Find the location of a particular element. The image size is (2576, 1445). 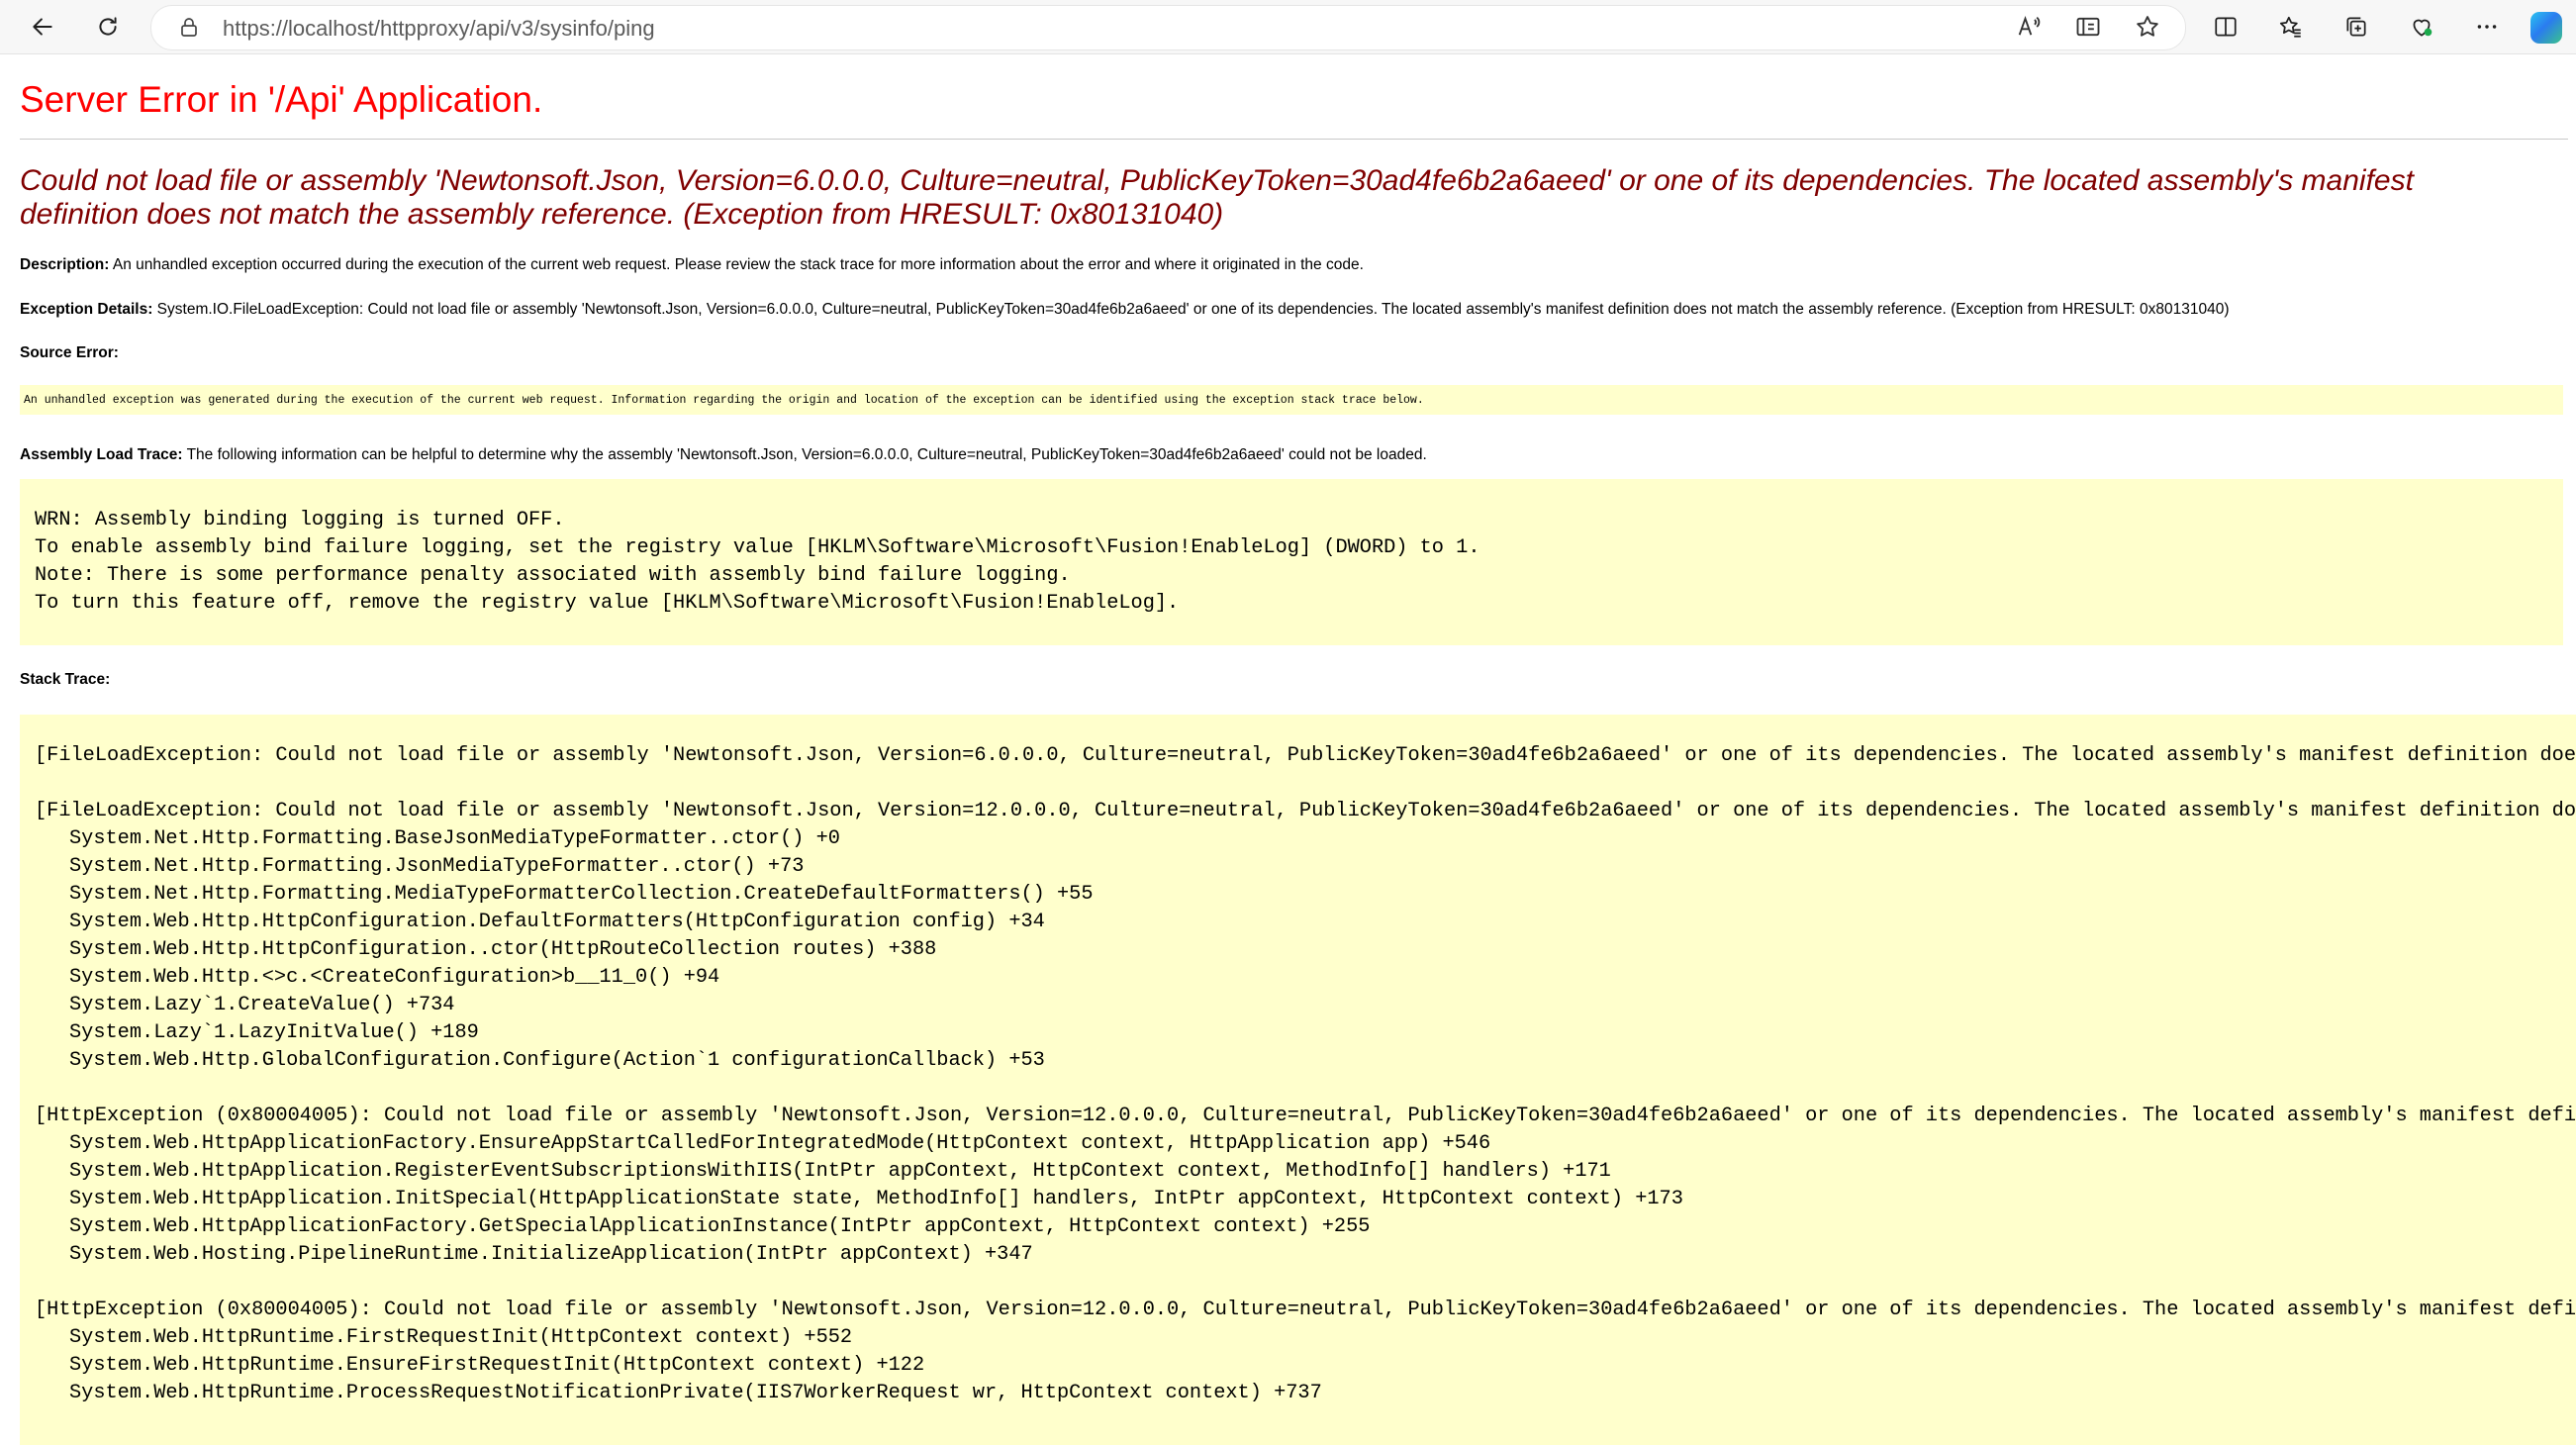

source-error-label: Source Error: is located at coordinates (69, 352).